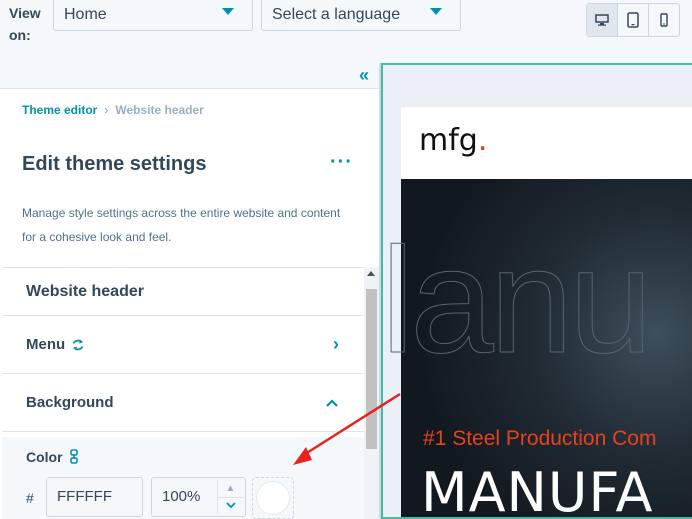  What do you see at coordinates (537, 490) in the screenshot?
I see `hero-title: MANUFA` at bounding box center [537, 490].